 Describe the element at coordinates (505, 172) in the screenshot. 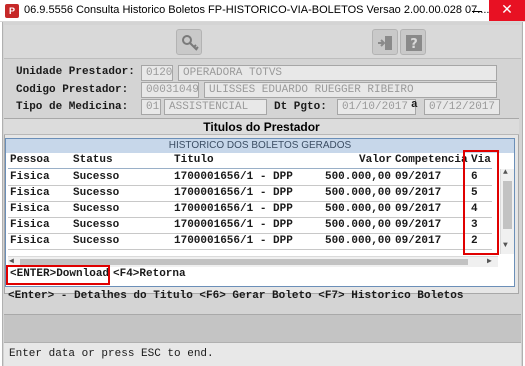

I see `scroll-up-icon: ▲` at that location.